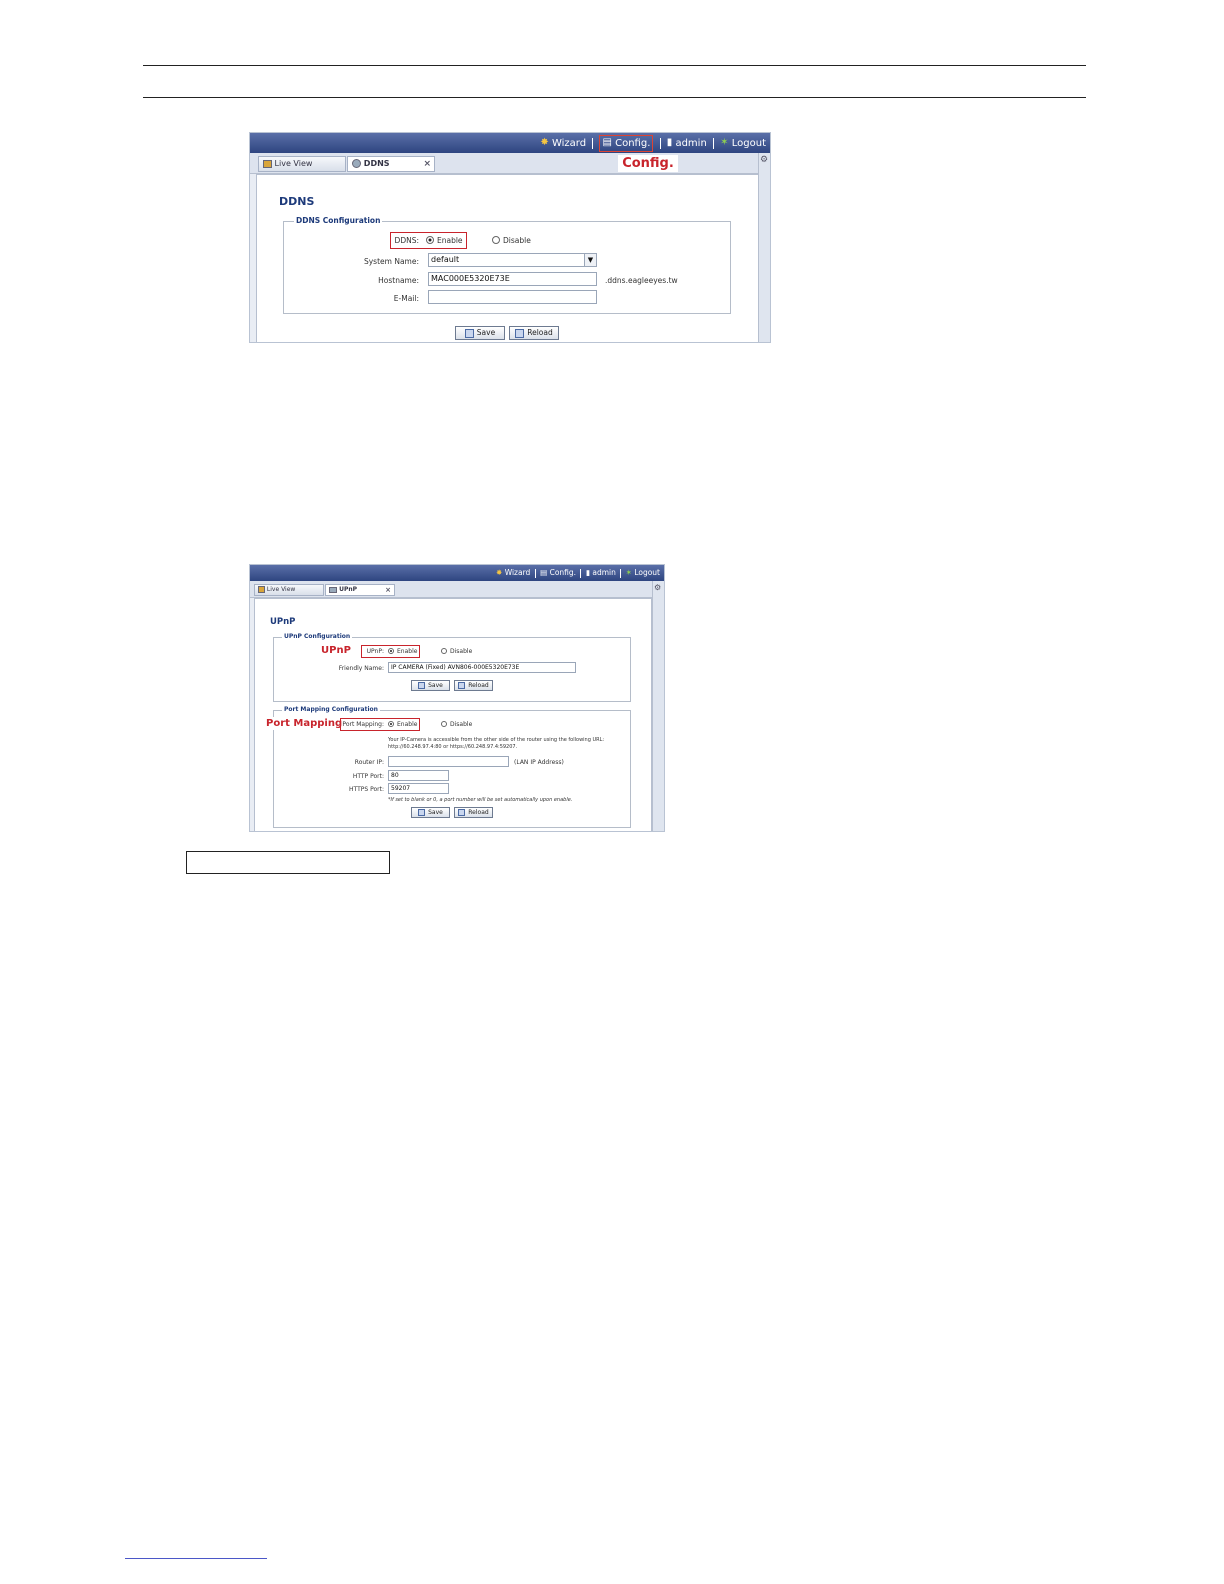  I want to click on friendly-name-label: Friendly Name:, so click(361, 668).